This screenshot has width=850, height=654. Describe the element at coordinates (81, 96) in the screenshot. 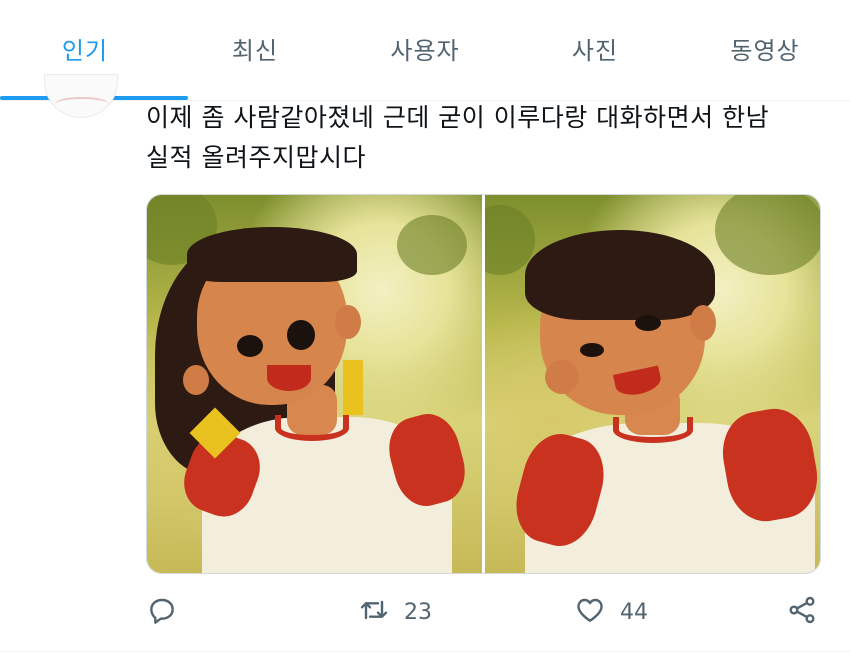

I see `avatar` at that location.